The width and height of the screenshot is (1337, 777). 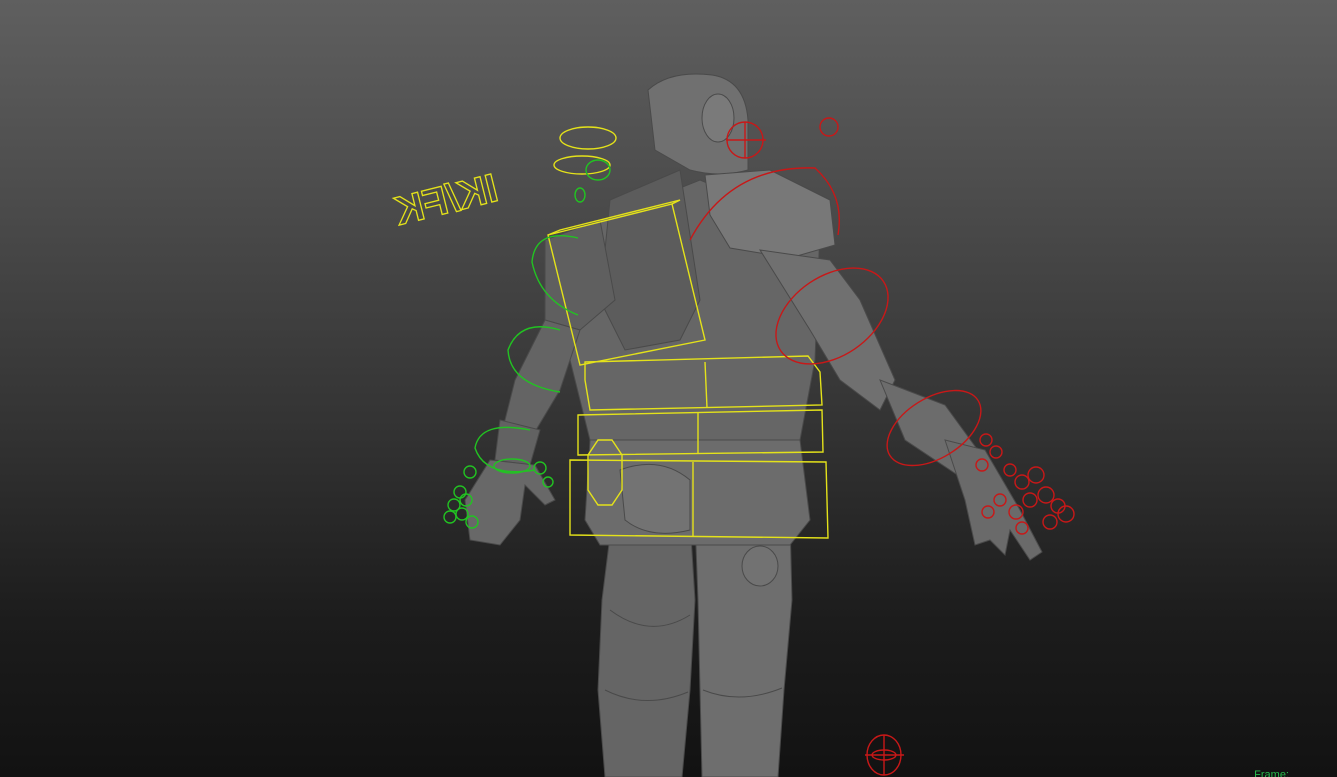 What do you see at coordinates (588, 138) in the screenshot?
I see `eye-ctrl-upper` at bounding box center [588, 138].